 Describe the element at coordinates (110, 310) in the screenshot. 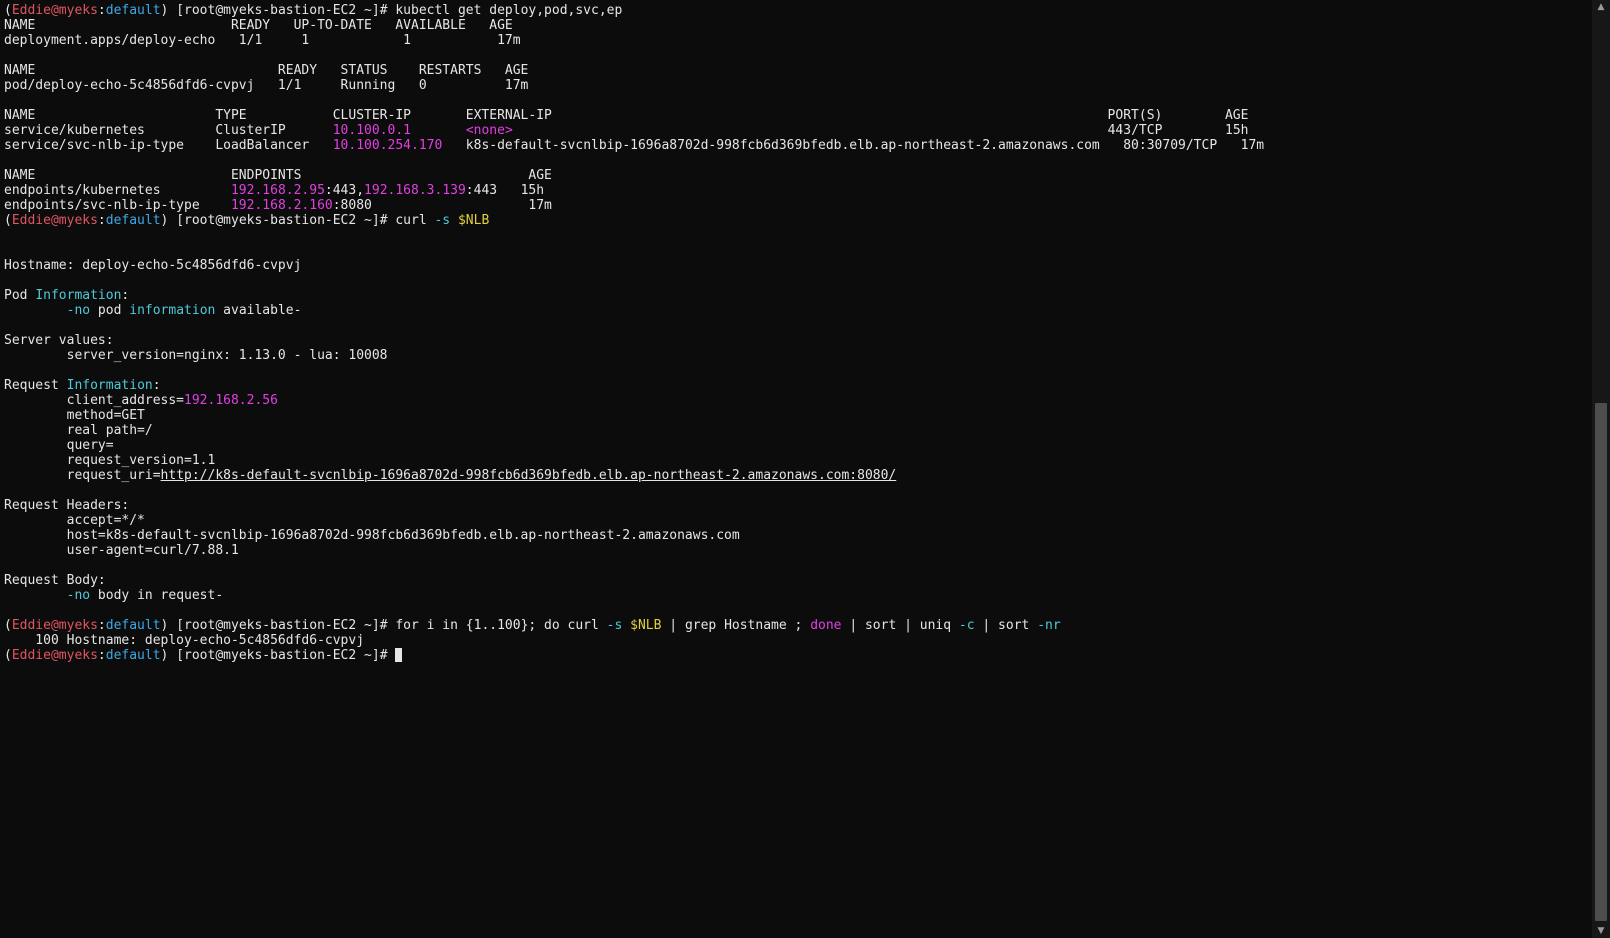

I see `terminal-text: pod` at that location.